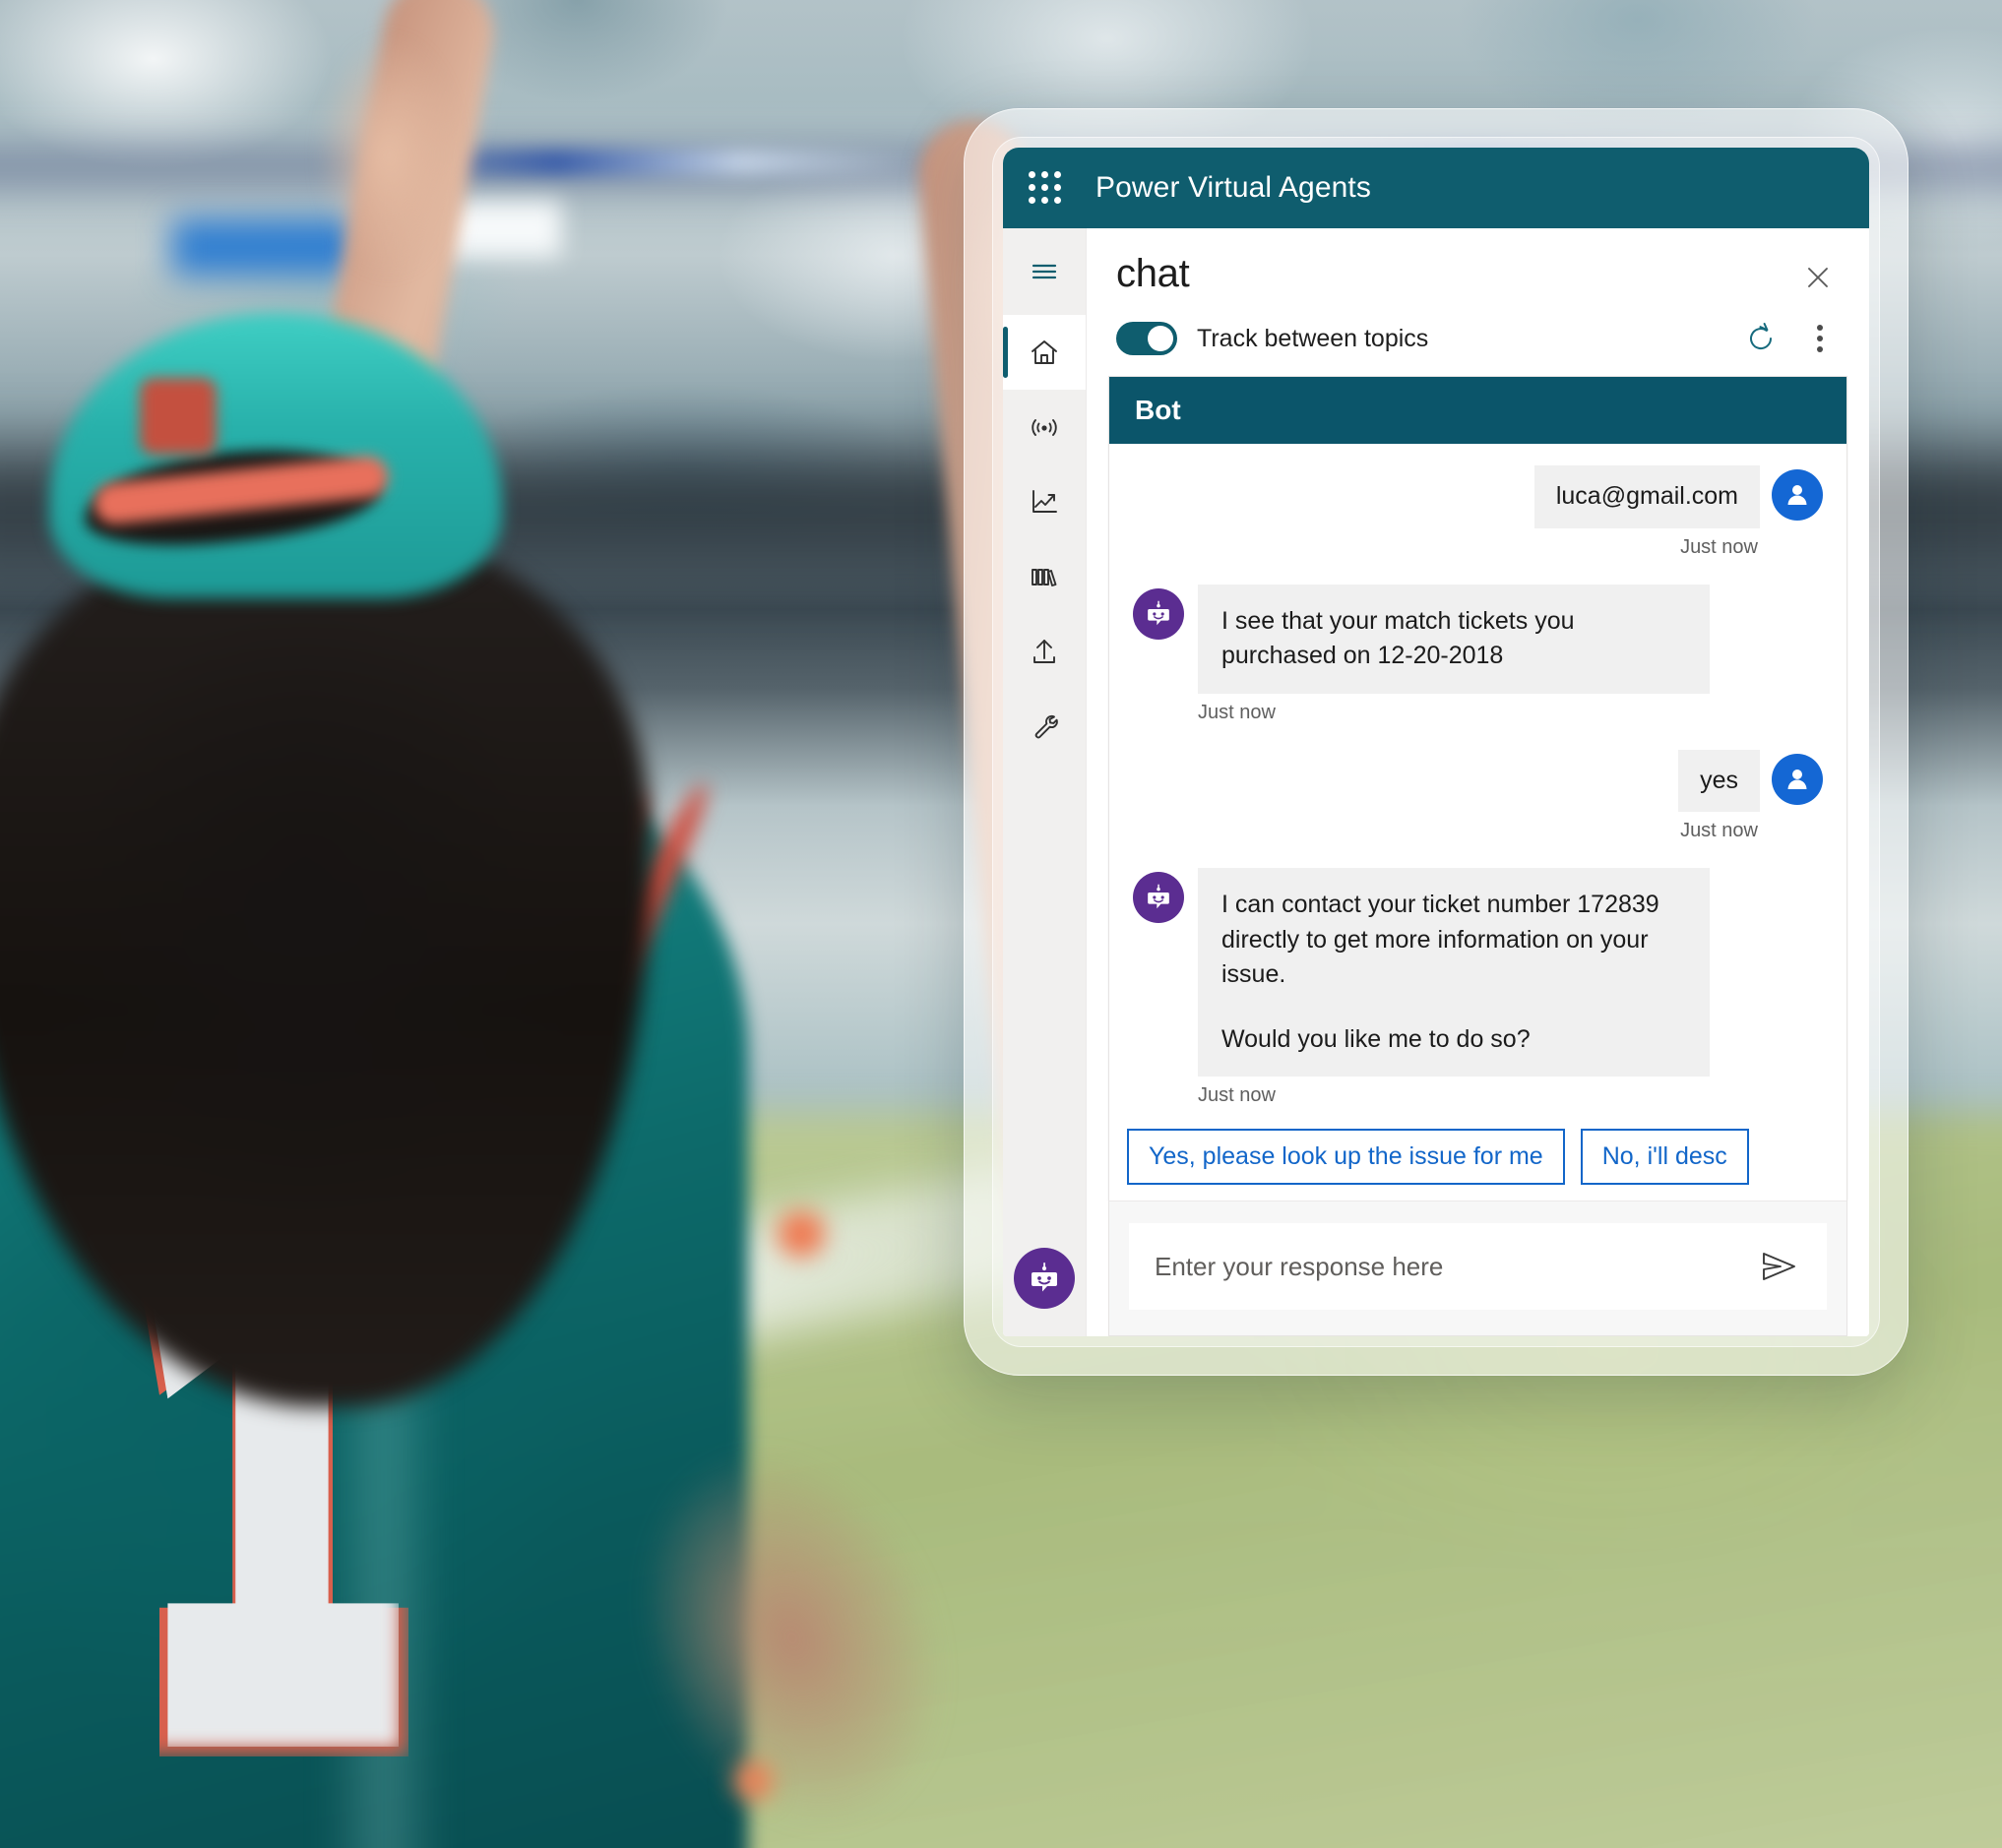  What do you see at coordinates (1820, 338) in the screenshot?
I see `more-vertical-dots-icon` at bounding box center [1820, 338].